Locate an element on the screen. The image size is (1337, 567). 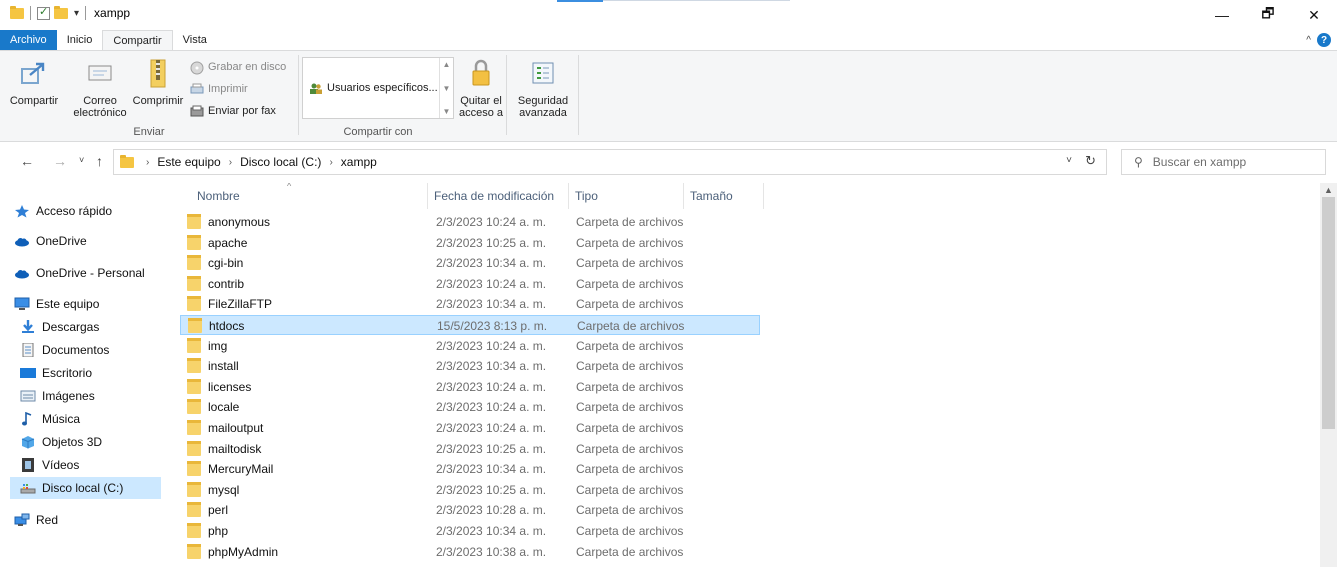
cube-icon is located at coordinates (28, 442).